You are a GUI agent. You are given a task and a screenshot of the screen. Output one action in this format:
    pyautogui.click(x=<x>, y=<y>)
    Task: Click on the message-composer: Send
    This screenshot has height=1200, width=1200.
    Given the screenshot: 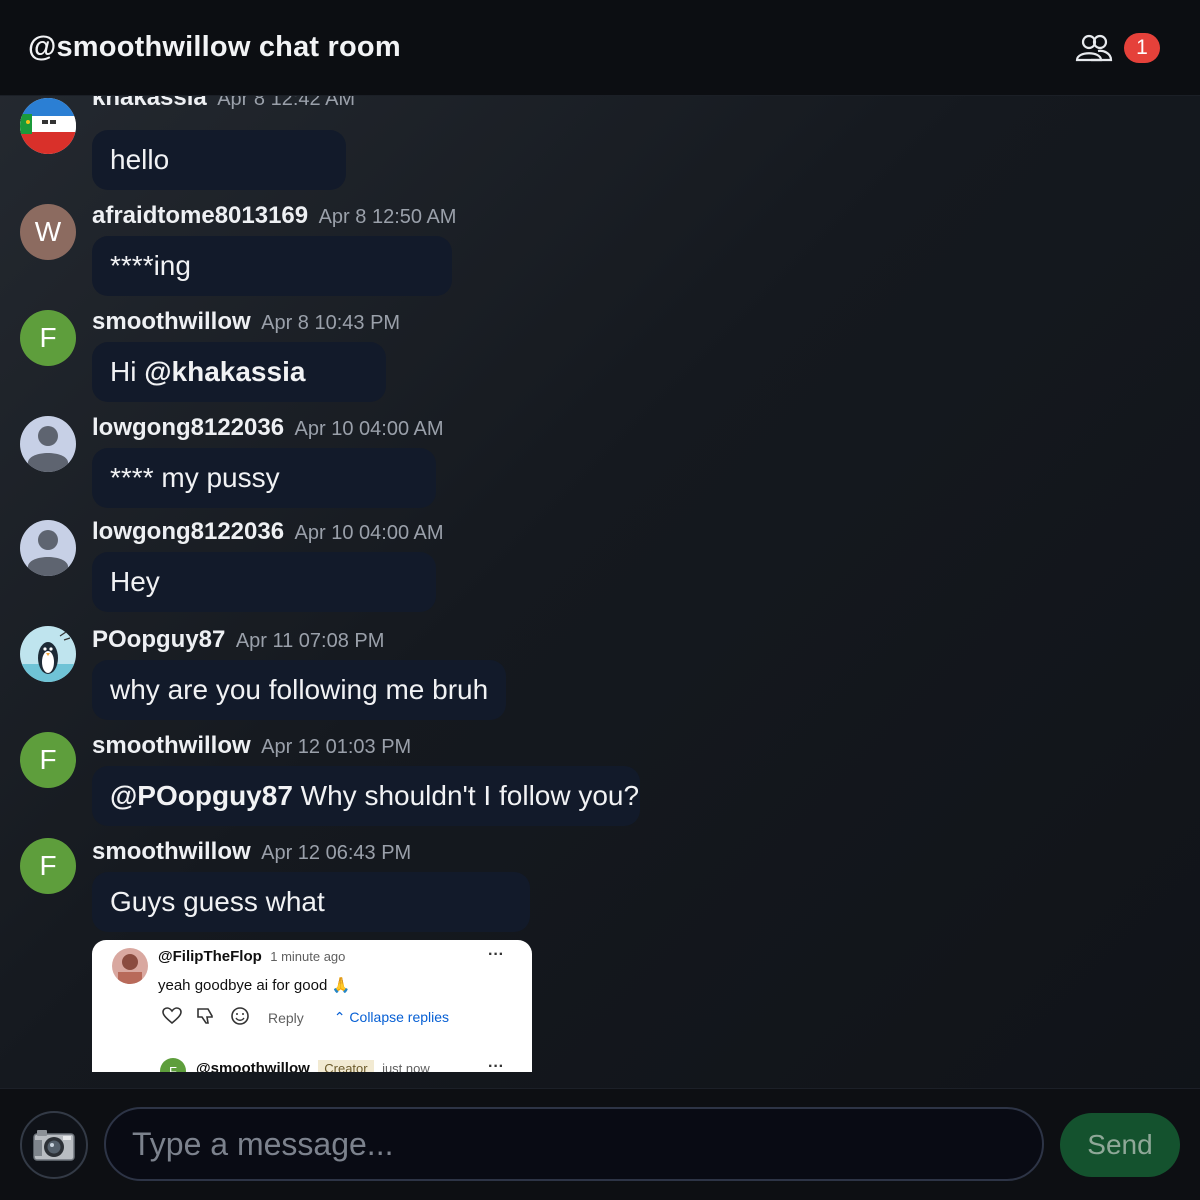 What is the action you would take?
    pyautogui.click(x=600, y=1144)
    